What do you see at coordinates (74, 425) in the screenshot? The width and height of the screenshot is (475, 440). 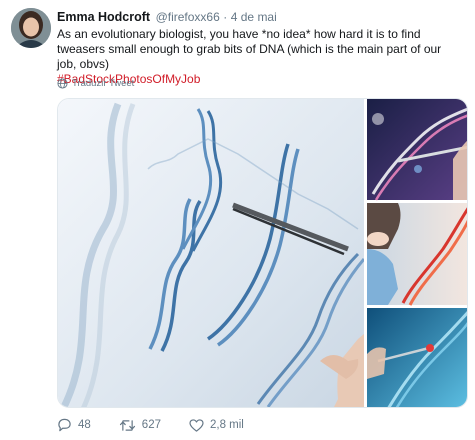 I see `reply-button: 48` at bounding box center [74, 425].